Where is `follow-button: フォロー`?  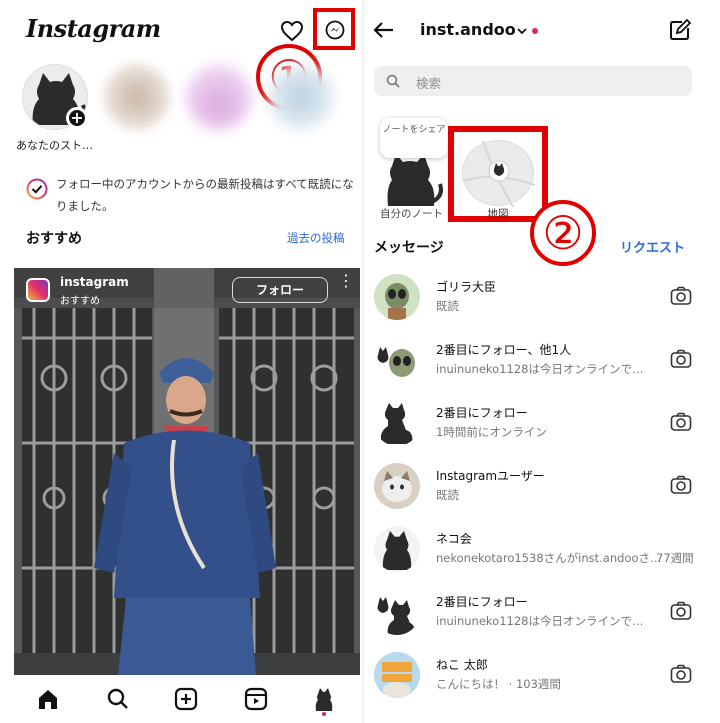 follow-button: フォロー is located at coordinates (280, 290).